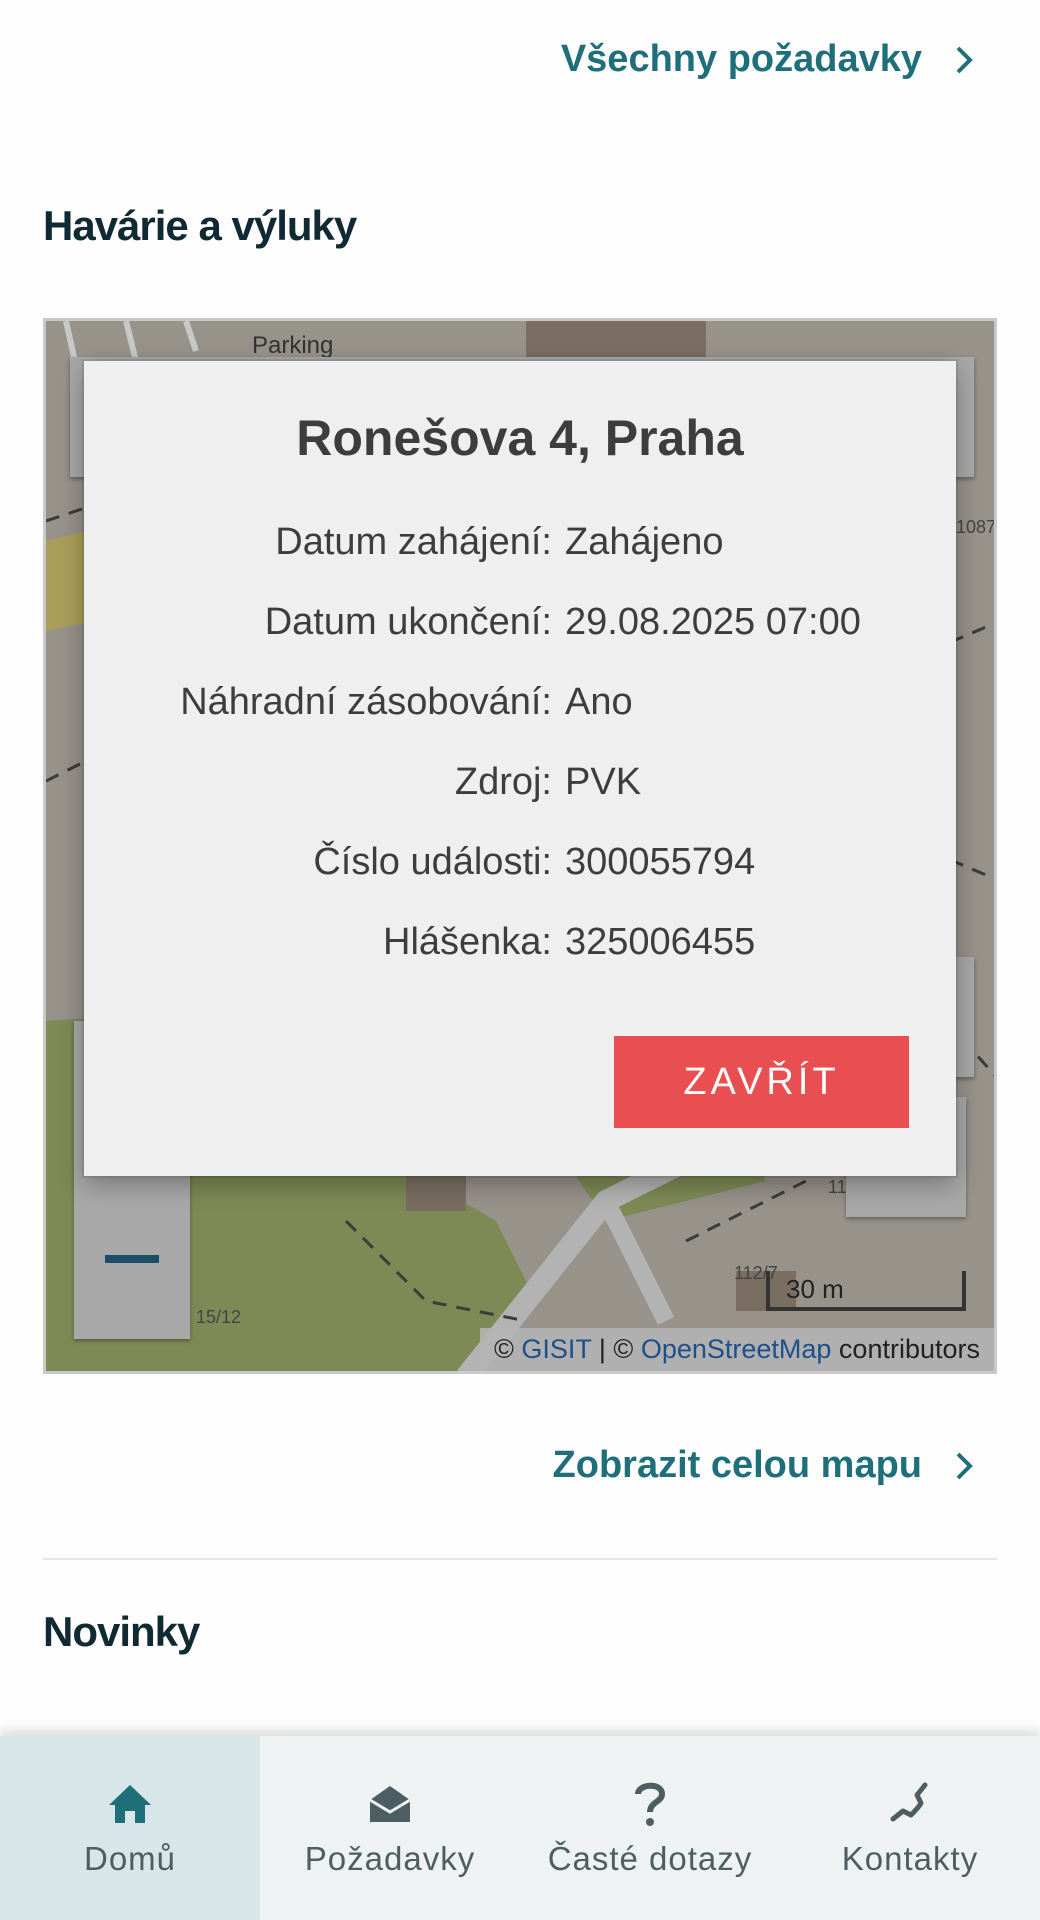 The height and width of the screenshot is (1920, 1040). I want to click on row-value: 300055794, so click(660, 862).